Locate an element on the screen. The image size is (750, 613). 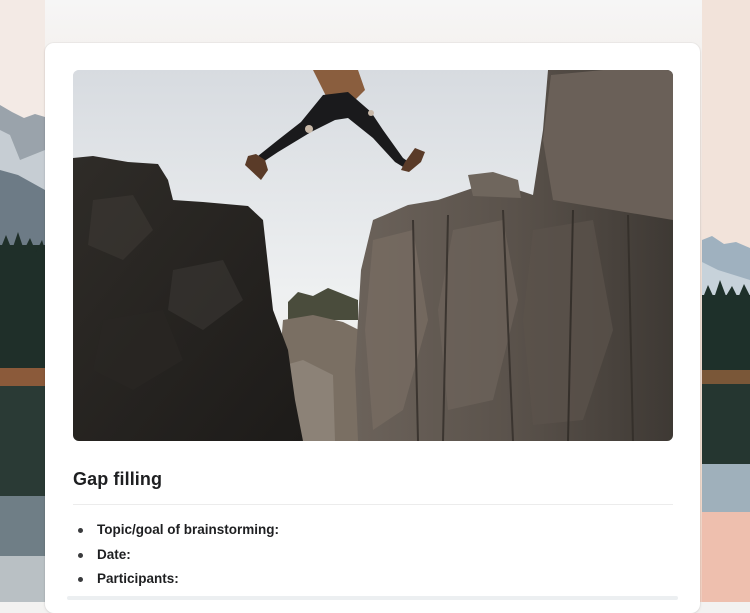
list-item: Date: is located at coordinates (176, 555).